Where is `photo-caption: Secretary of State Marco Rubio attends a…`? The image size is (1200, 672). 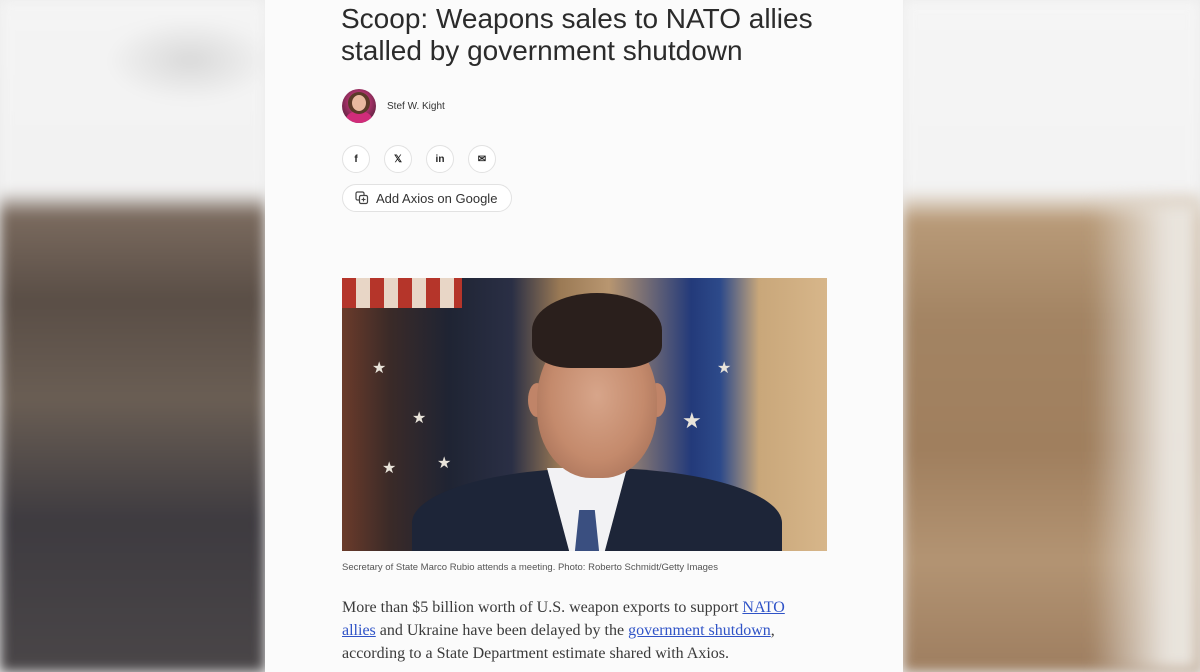
photo-caption: Secretary of State Marco Rubio attends a… is located at coordinates (530, 567).